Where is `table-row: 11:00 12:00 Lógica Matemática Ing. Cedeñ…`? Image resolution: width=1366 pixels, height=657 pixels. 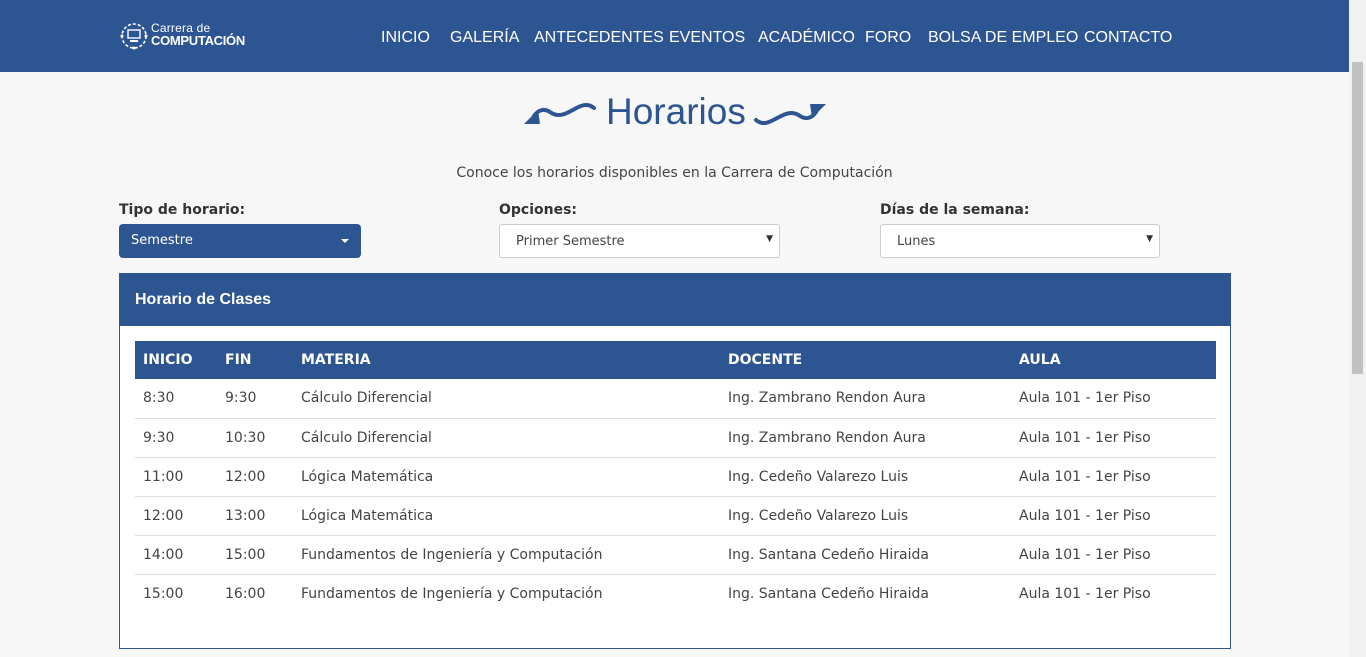
table-row: 11:00 12:00 Lógica Matemática Ing. Cedeñ… is located at coordinates (675, 476).